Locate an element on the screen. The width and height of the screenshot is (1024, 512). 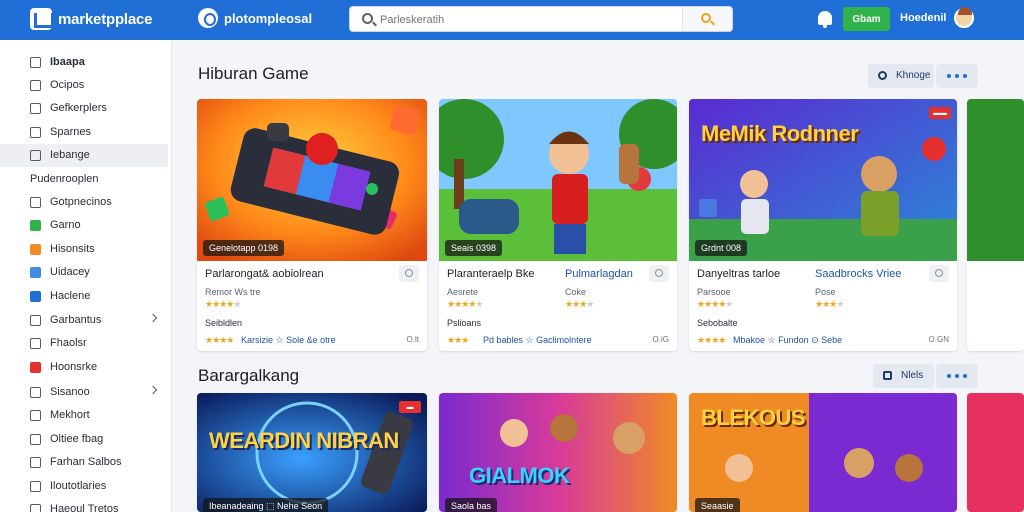
sidebar-item-label: Uidacey is located at coordinates (70, 272).